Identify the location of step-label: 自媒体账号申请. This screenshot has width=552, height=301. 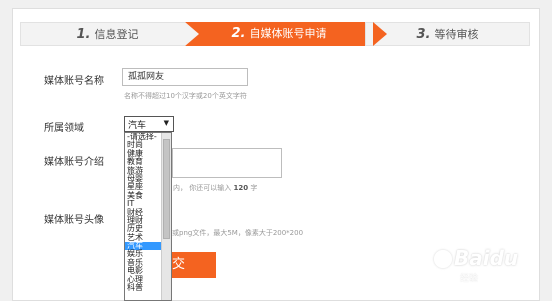
(288, 33).